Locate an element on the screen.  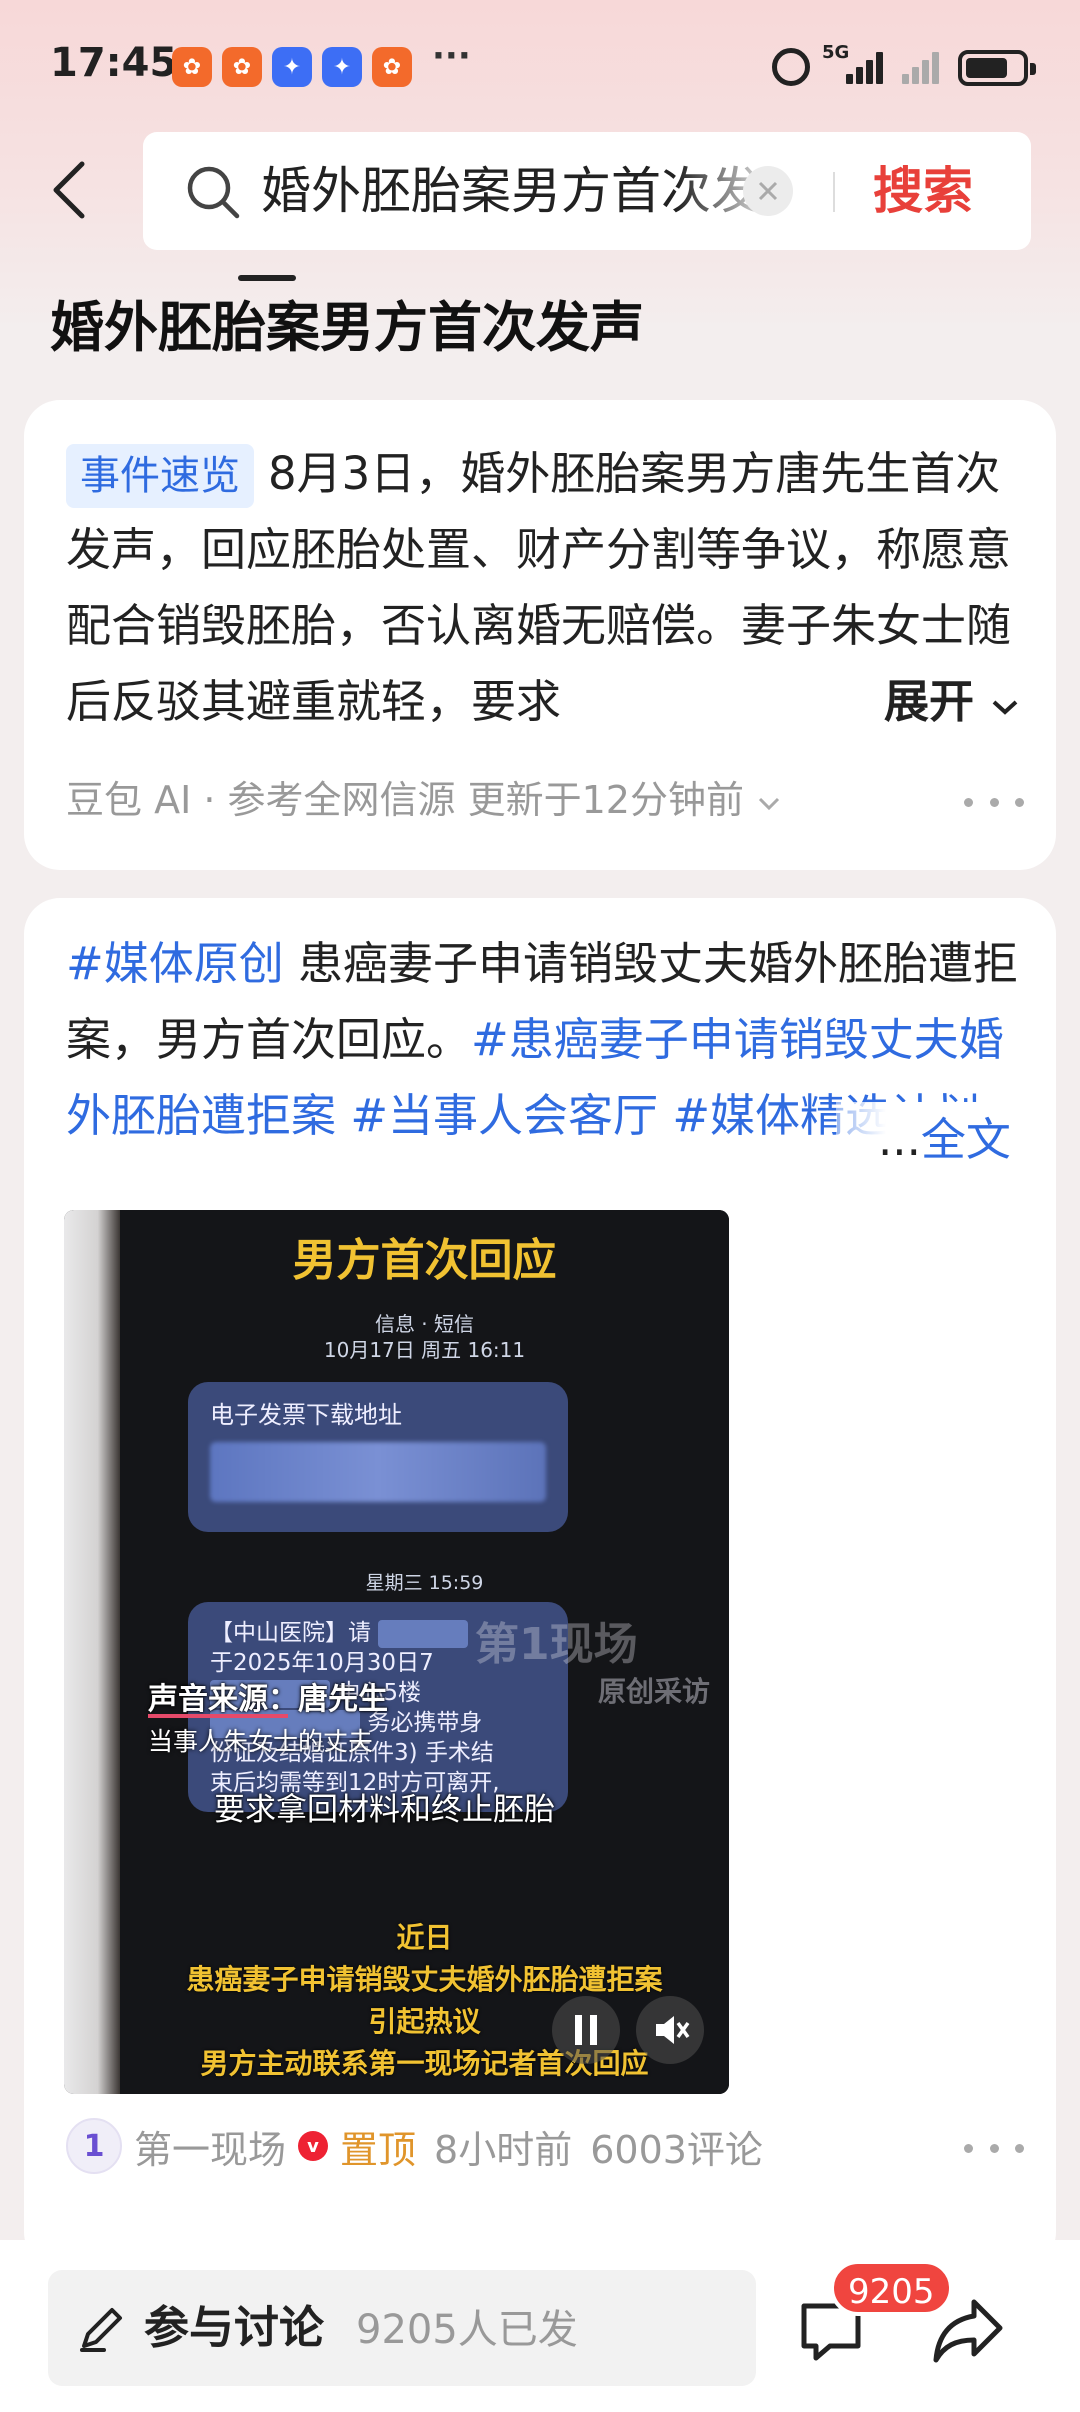
video-subtitle-source: 声音来源：唐先生 is located at coordinates (268, 1699).